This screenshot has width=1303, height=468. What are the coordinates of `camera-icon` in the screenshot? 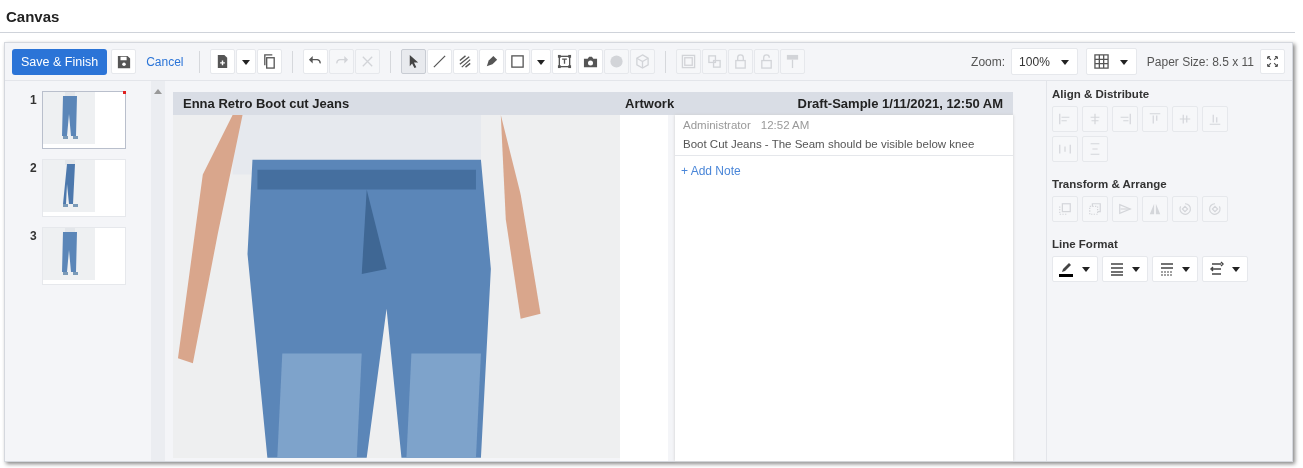 It's located at (591, 61).